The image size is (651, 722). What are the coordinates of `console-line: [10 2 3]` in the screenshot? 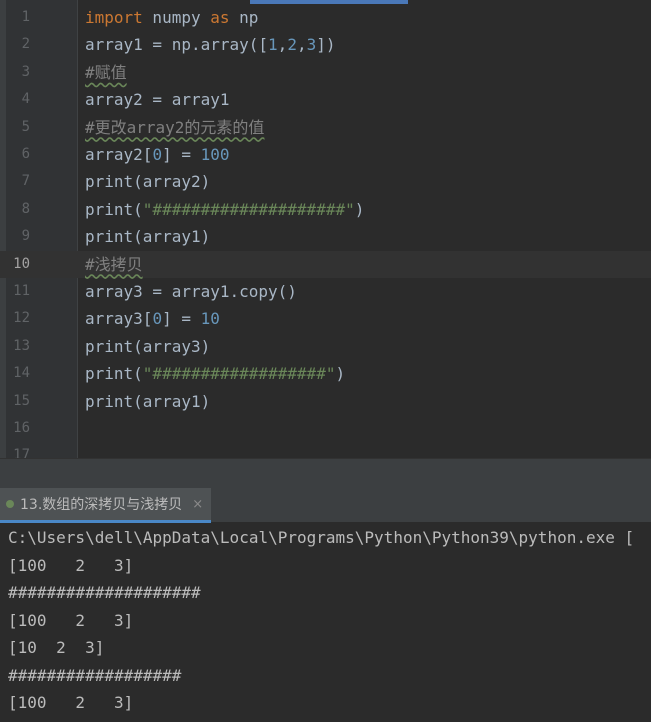 It's located at (56, 647).